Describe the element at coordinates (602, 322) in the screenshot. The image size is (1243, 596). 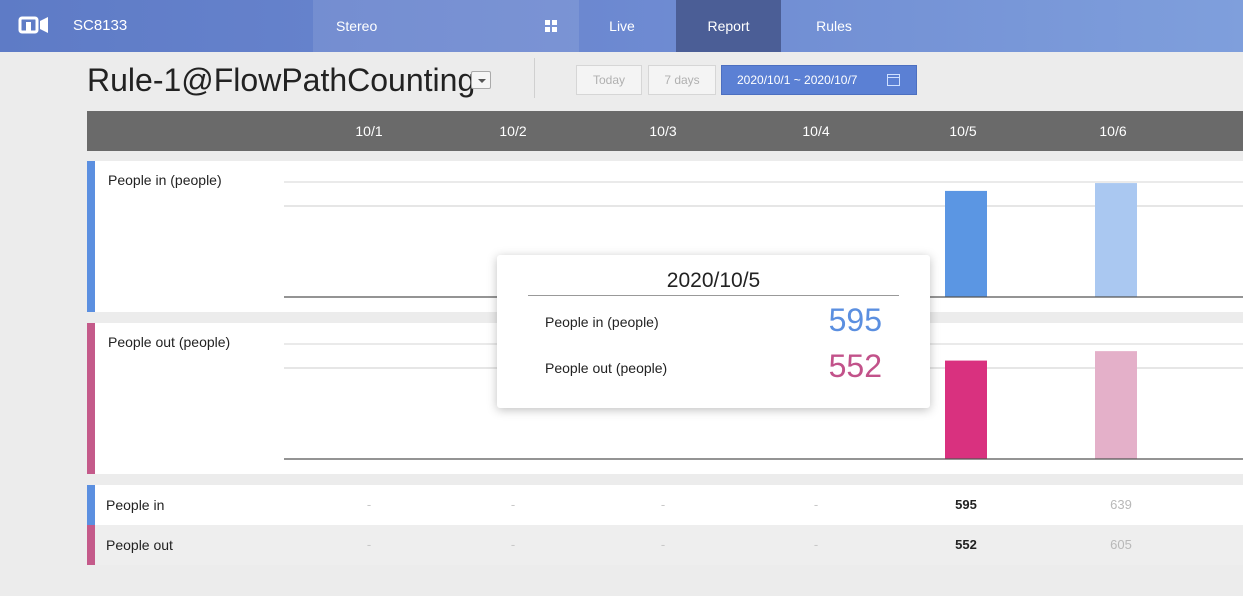
I see `tooltip-in-label: People in (people)` at that location.